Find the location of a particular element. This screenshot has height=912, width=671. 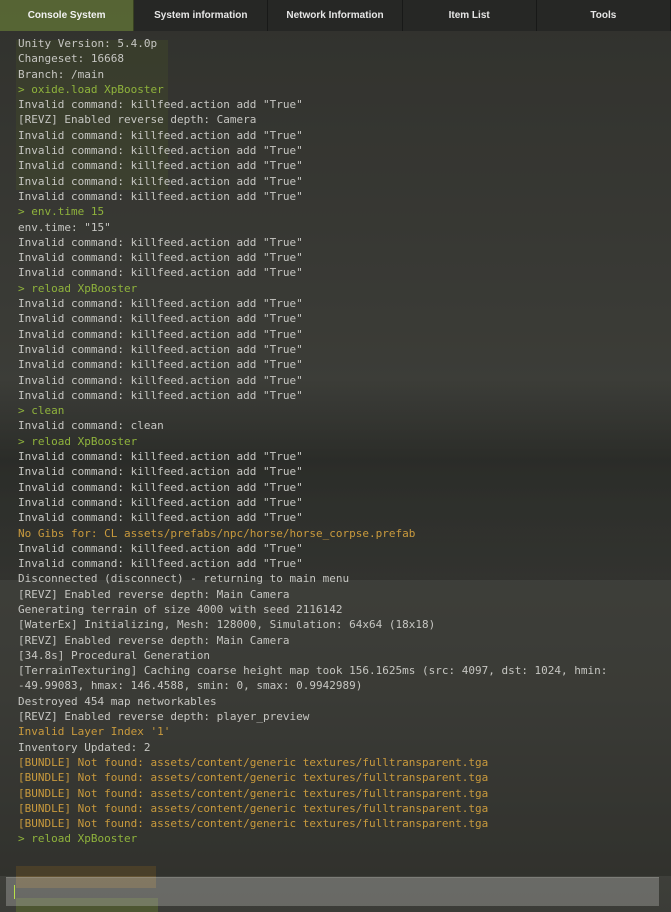

log-line: env.time: "15" is located at coordinates (64, 227).